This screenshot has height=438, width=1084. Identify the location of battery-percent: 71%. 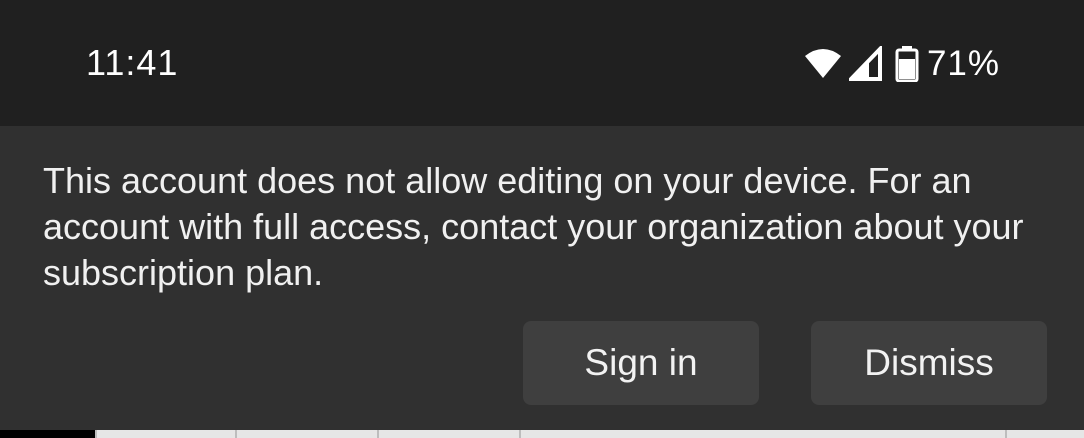
(963, 63).